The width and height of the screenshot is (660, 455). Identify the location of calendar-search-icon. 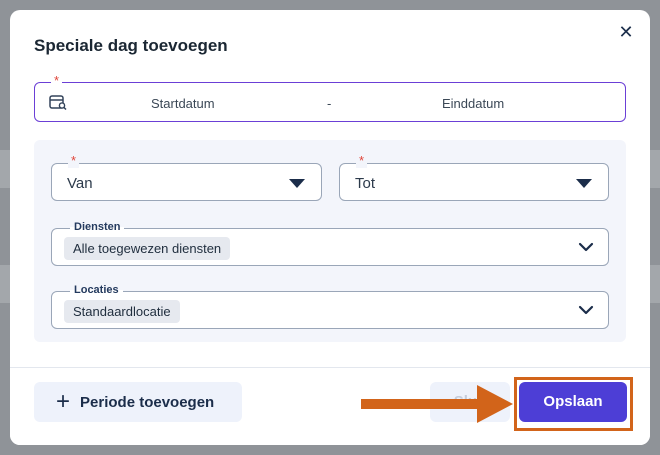
(58, 102).